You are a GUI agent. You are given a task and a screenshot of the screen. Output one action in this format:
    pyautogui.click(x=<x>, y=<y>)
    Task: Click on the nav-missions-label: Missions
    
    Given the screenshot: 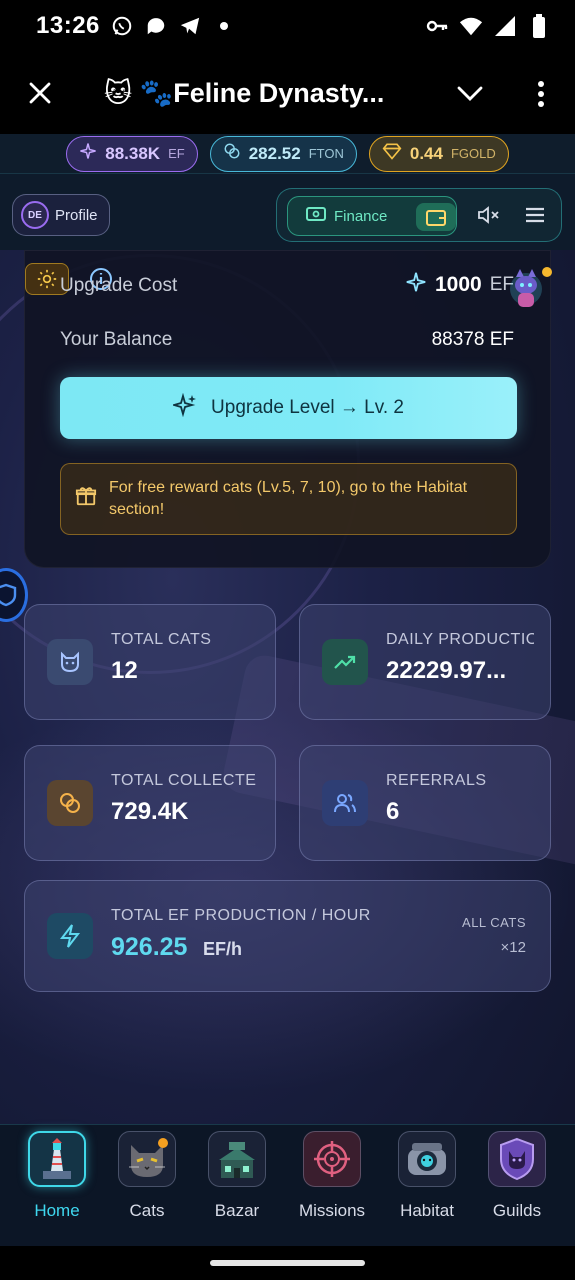 What is the action you would take?
    pyautogui.click(x=332, y=1210)
    